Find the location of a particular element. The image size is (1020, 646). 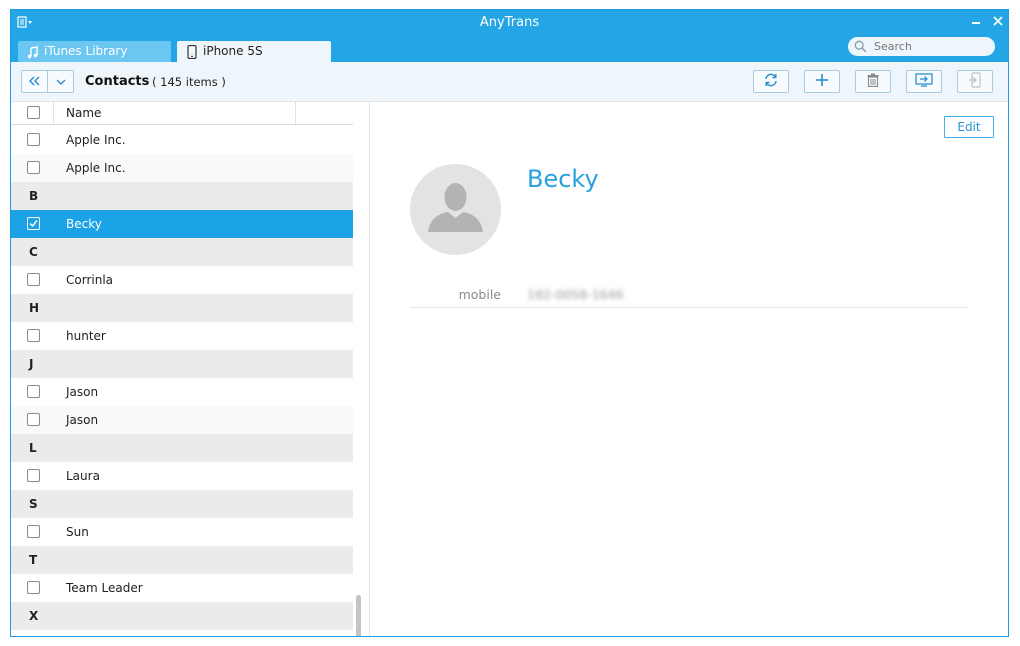

section-header: B is located at coordinates (182, 196).